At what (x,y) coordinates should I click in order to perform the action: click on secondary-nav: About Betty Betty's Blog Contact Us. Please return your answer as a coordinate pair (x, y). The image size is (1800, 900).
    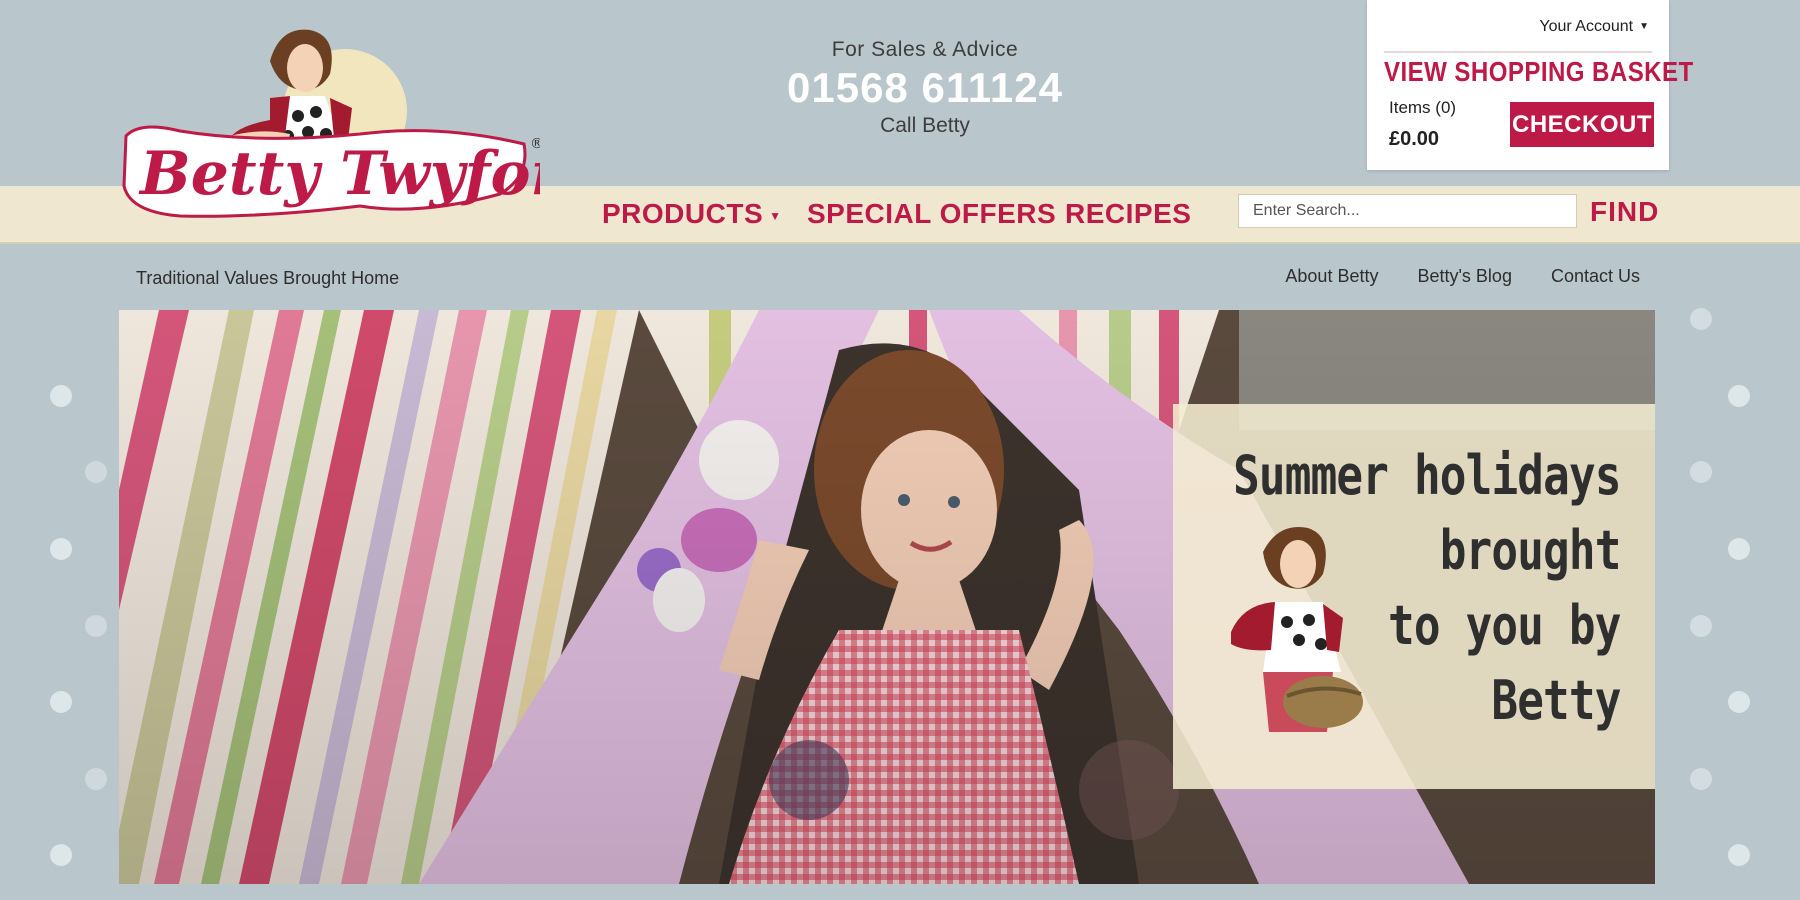
    Looking at the image, I should click on (1462, 276).